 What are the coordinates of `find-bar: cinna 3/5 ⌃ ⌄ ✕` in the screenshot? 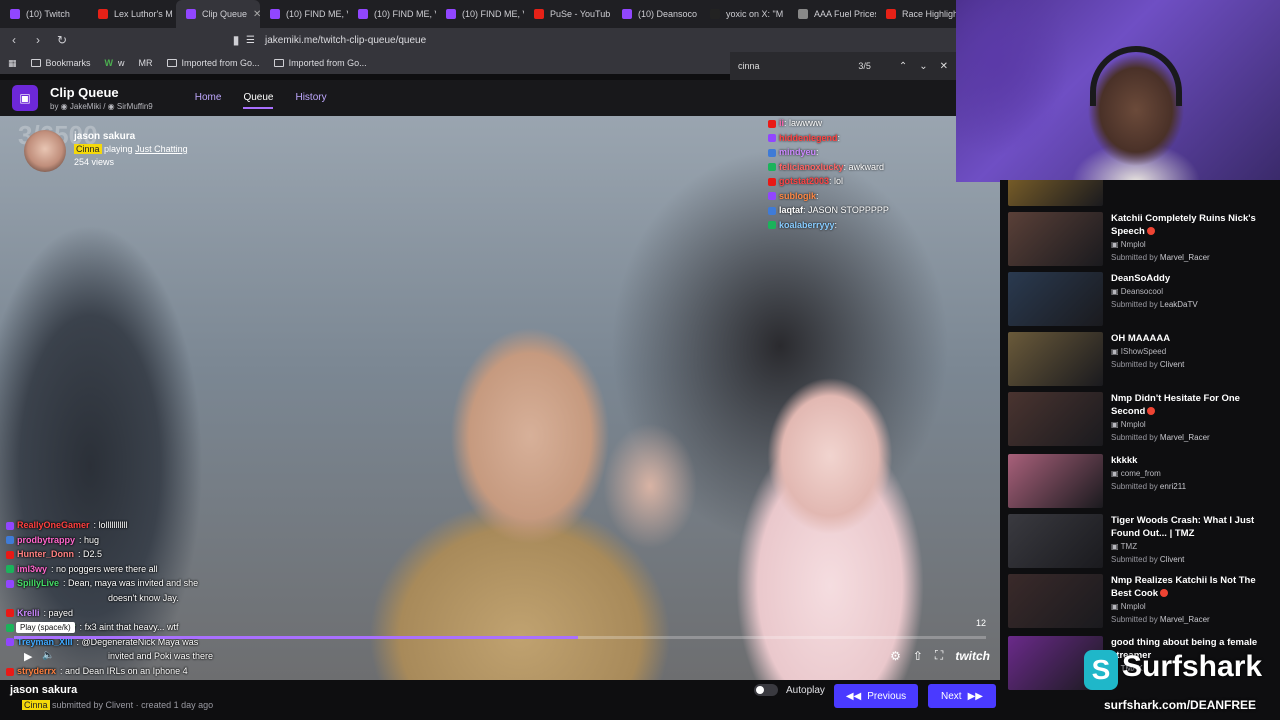 It's located at (843, 66).